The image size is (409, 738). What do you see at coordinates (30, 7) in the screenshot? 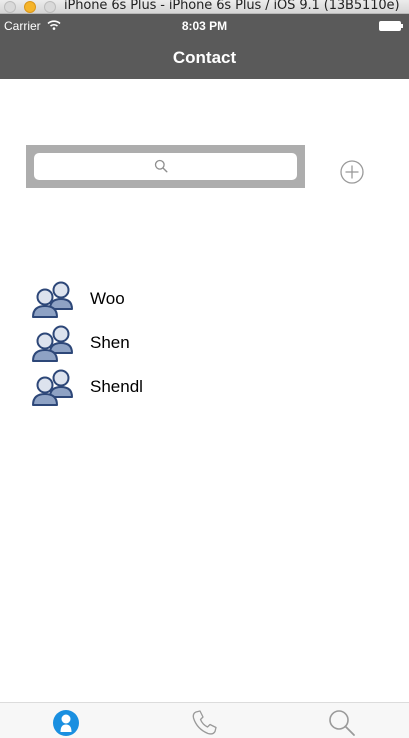
I see `window-minimize-button` at bounding box center [30, 7].